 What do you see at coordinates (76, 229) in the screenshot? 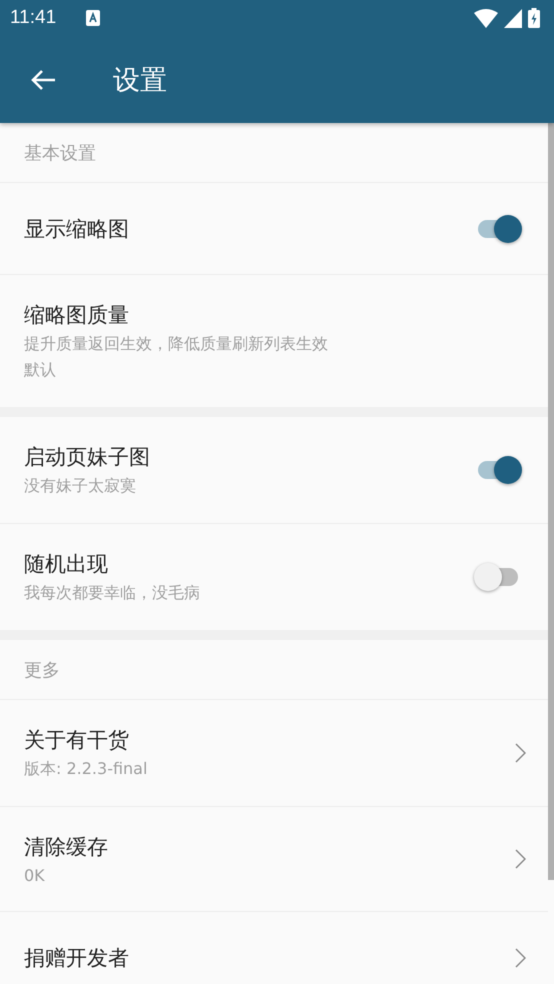
I see `row-title: 显示缩略图` at bounding box center [76, 229].